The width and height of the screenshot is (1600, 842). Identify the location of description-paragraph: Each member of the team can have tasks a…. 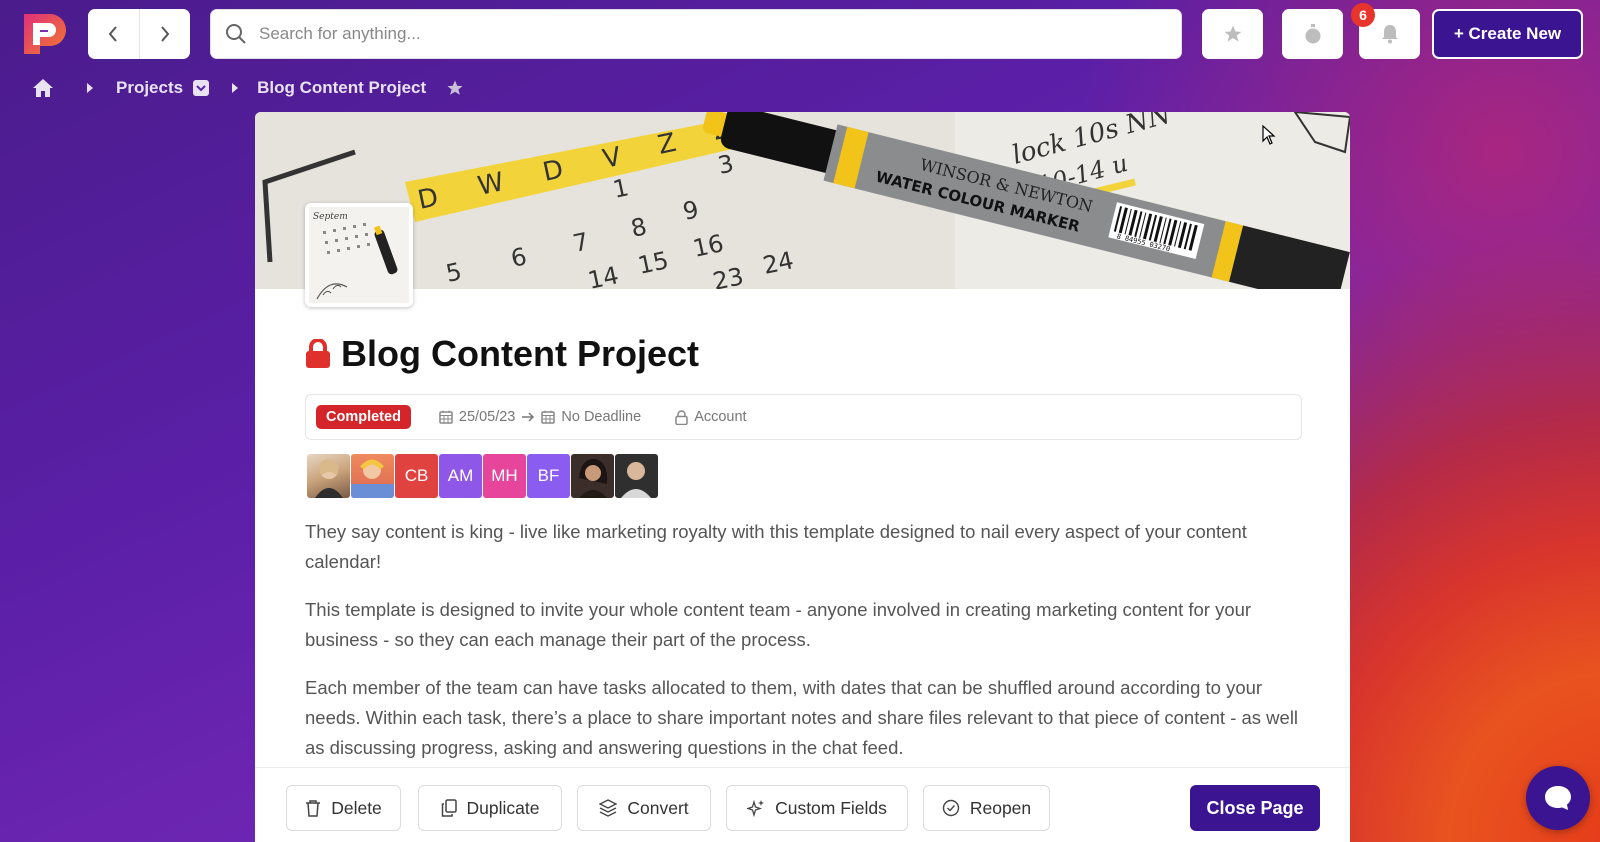
(802, 717).